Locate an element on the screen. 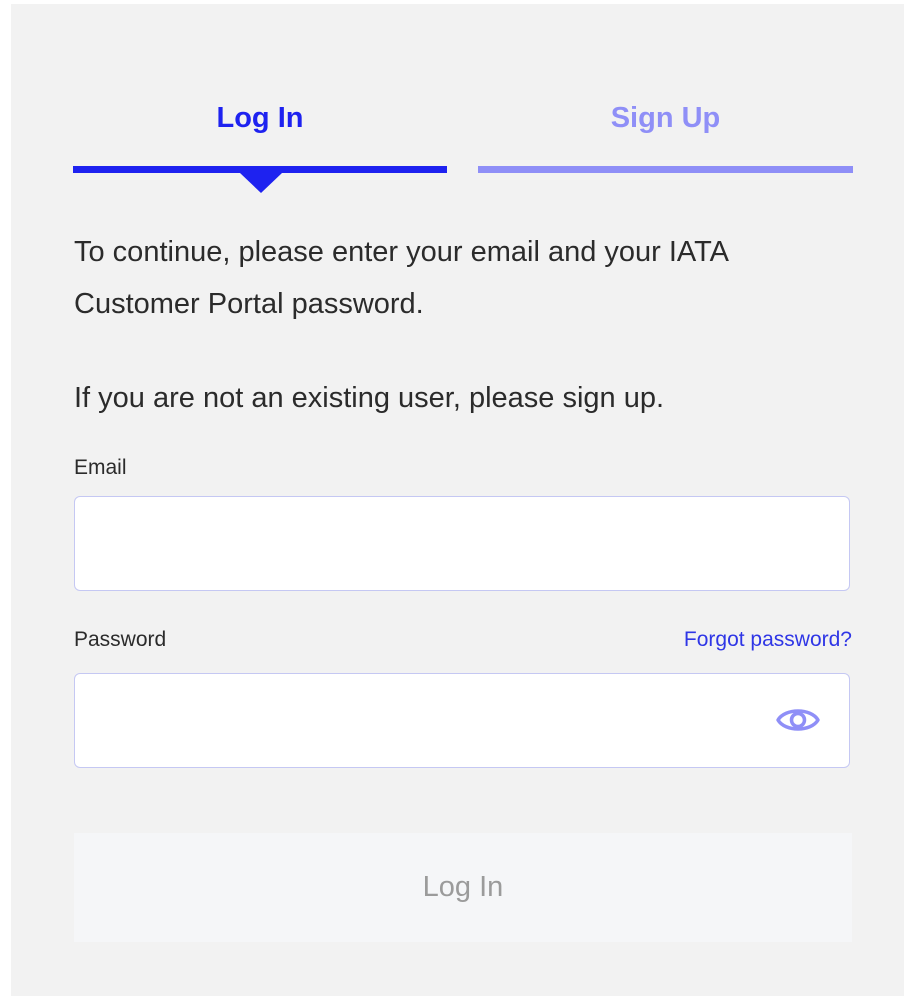  auth-tabs: Log In Sign Up is located at coordinates (463, 144).